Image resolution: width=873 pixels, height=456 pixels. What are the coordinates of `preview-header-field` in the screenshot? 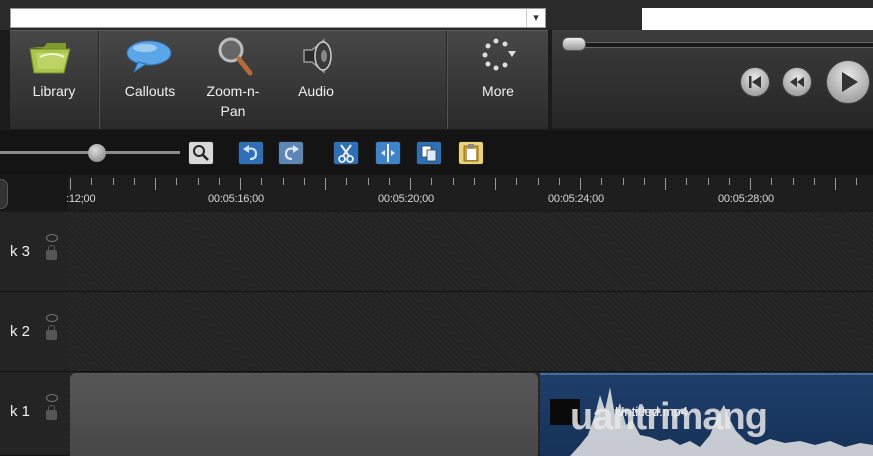 It's located at (757, 19).